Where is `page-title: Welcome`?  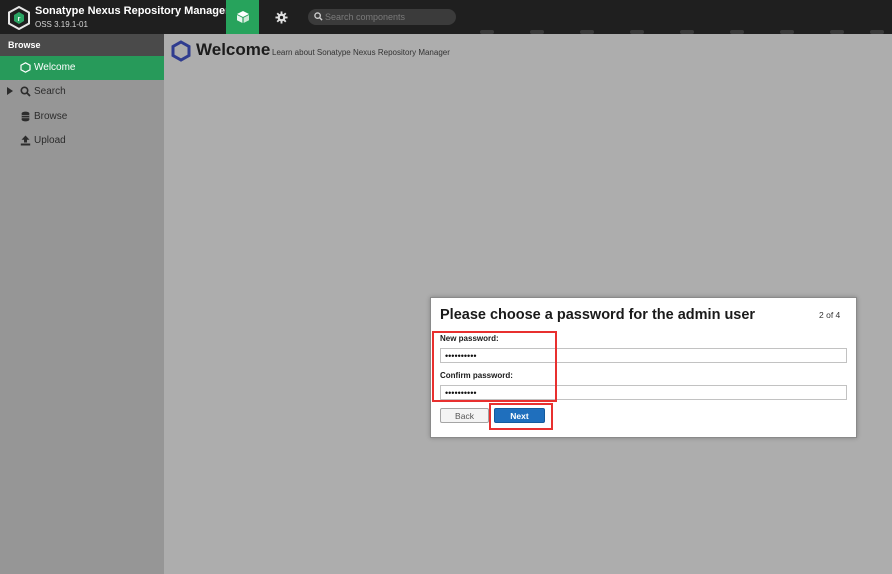
page-title: Welcome is located at coordinates (233, 49).